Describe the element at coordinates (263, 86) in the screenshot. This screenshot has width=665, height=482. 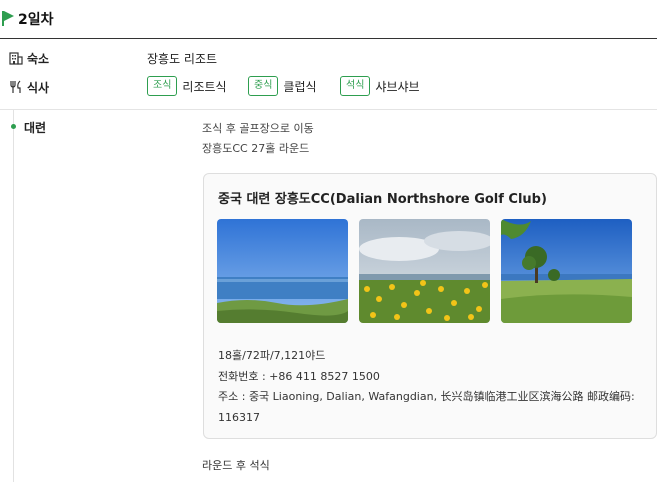
I see `meal-badge: 중식` at that location.